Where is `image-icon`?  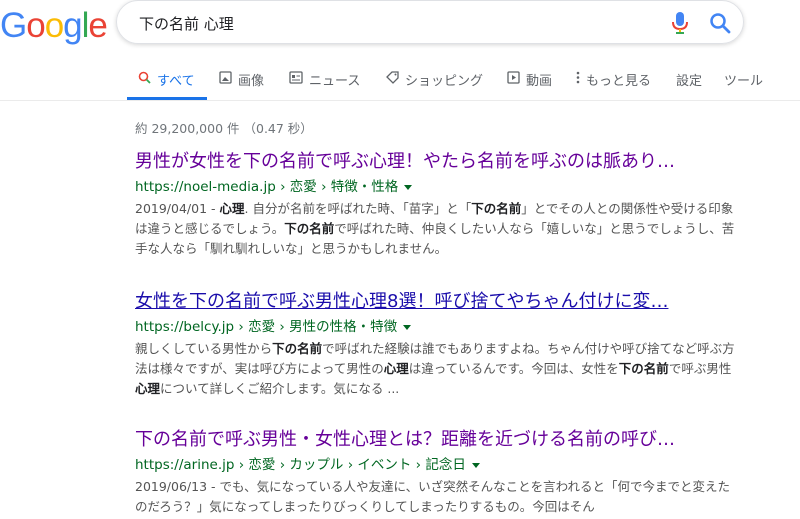
image-icon is located at coordinates (225, 77).